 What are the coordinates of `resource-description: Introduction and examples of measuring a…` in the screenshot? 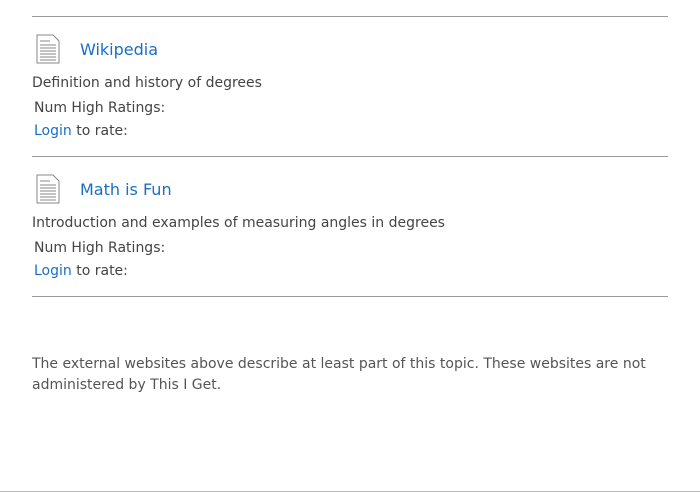 It's located at (238, 223).